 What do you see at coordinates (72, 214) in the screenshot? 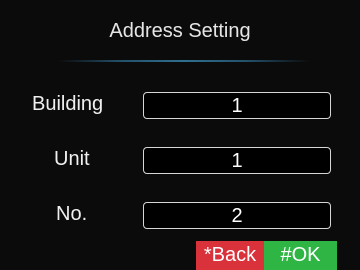
I see `number-label: No.` at bounding box center [72, 214].